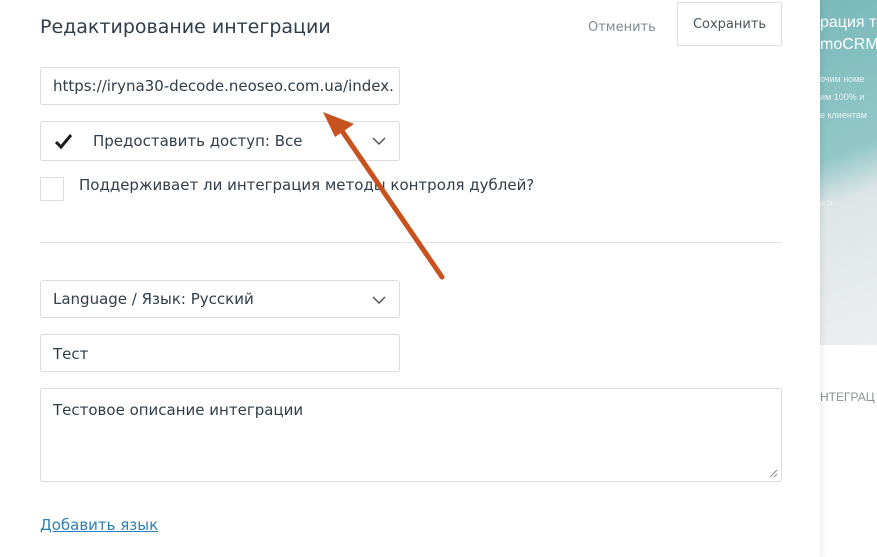 The image size is (877, 557). Describe the element at coordinates (220, 353) in the screenshot. I see `integration-name-field: Тест` at that location.